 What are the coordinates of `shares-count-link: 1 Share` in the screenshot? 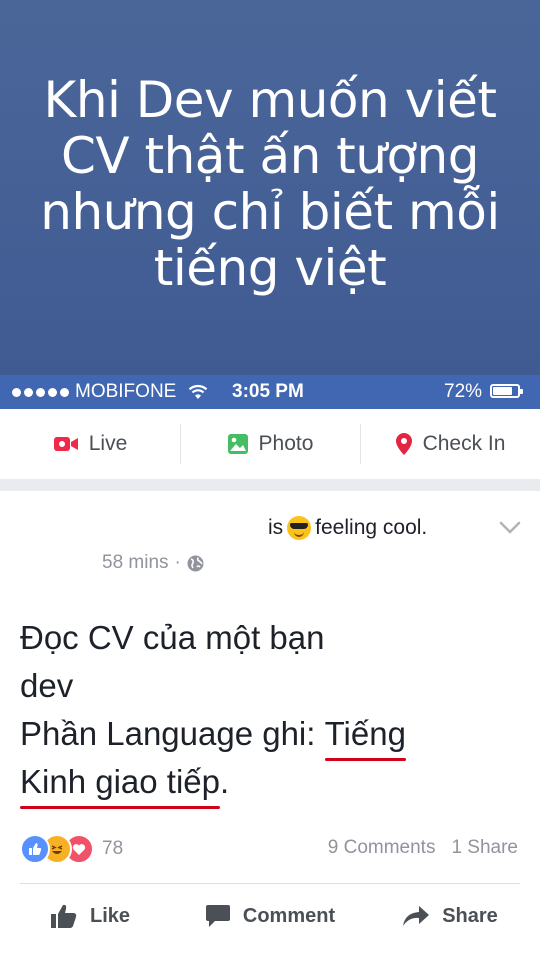 It's located at (484, 848).